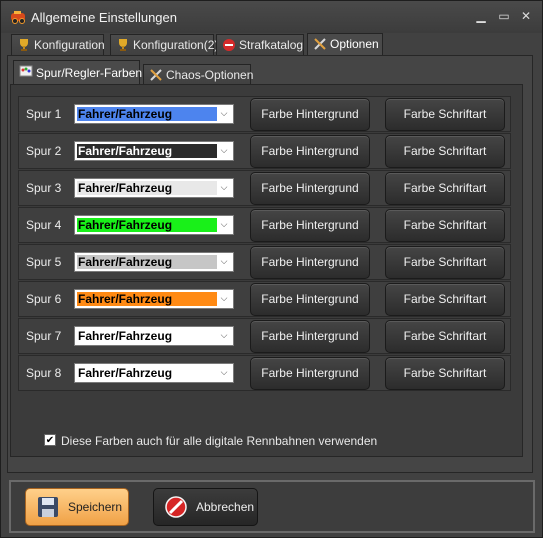 The width and height of the screenshot is (543, 538). What do you see at coordinates (44, 373) in the screenshot?
I see `lane-label: Spur 8` at bounding box center [44, 373].